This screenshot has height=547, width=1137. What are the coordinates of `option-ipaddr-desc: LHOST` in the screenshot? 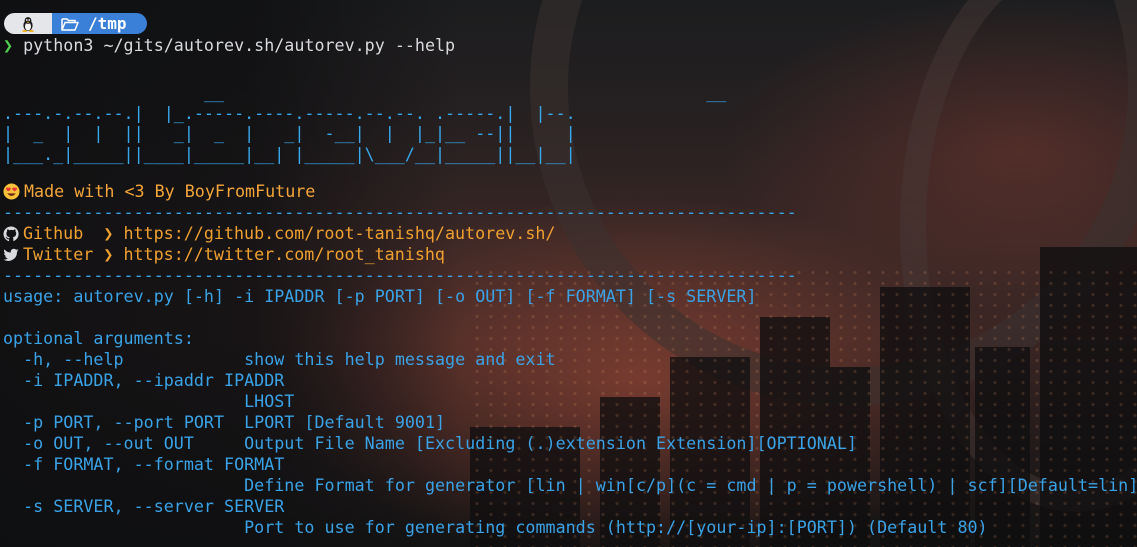 It's located at (149, 401).